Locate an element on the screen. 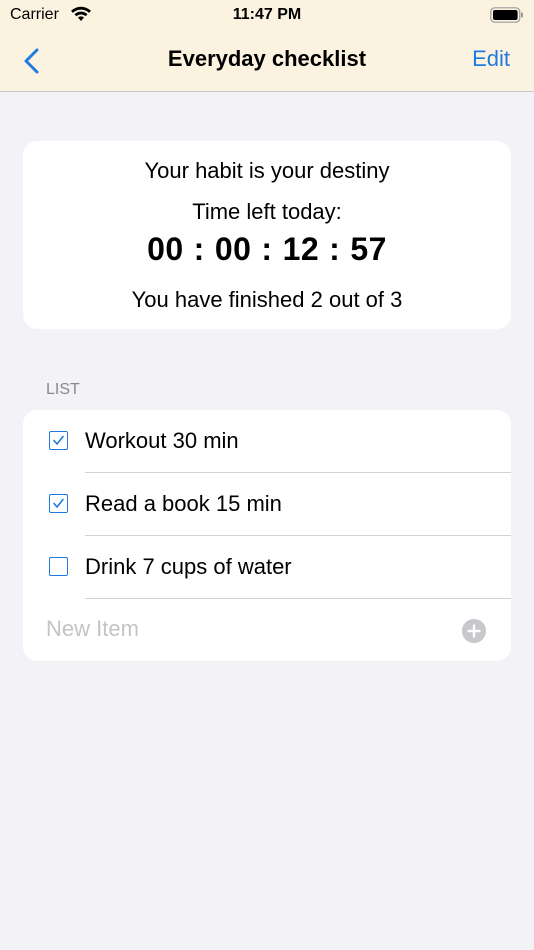 The height and width of the screenshot is (950, 534). list-section-header: LIST is located at coordinates (63, 389).